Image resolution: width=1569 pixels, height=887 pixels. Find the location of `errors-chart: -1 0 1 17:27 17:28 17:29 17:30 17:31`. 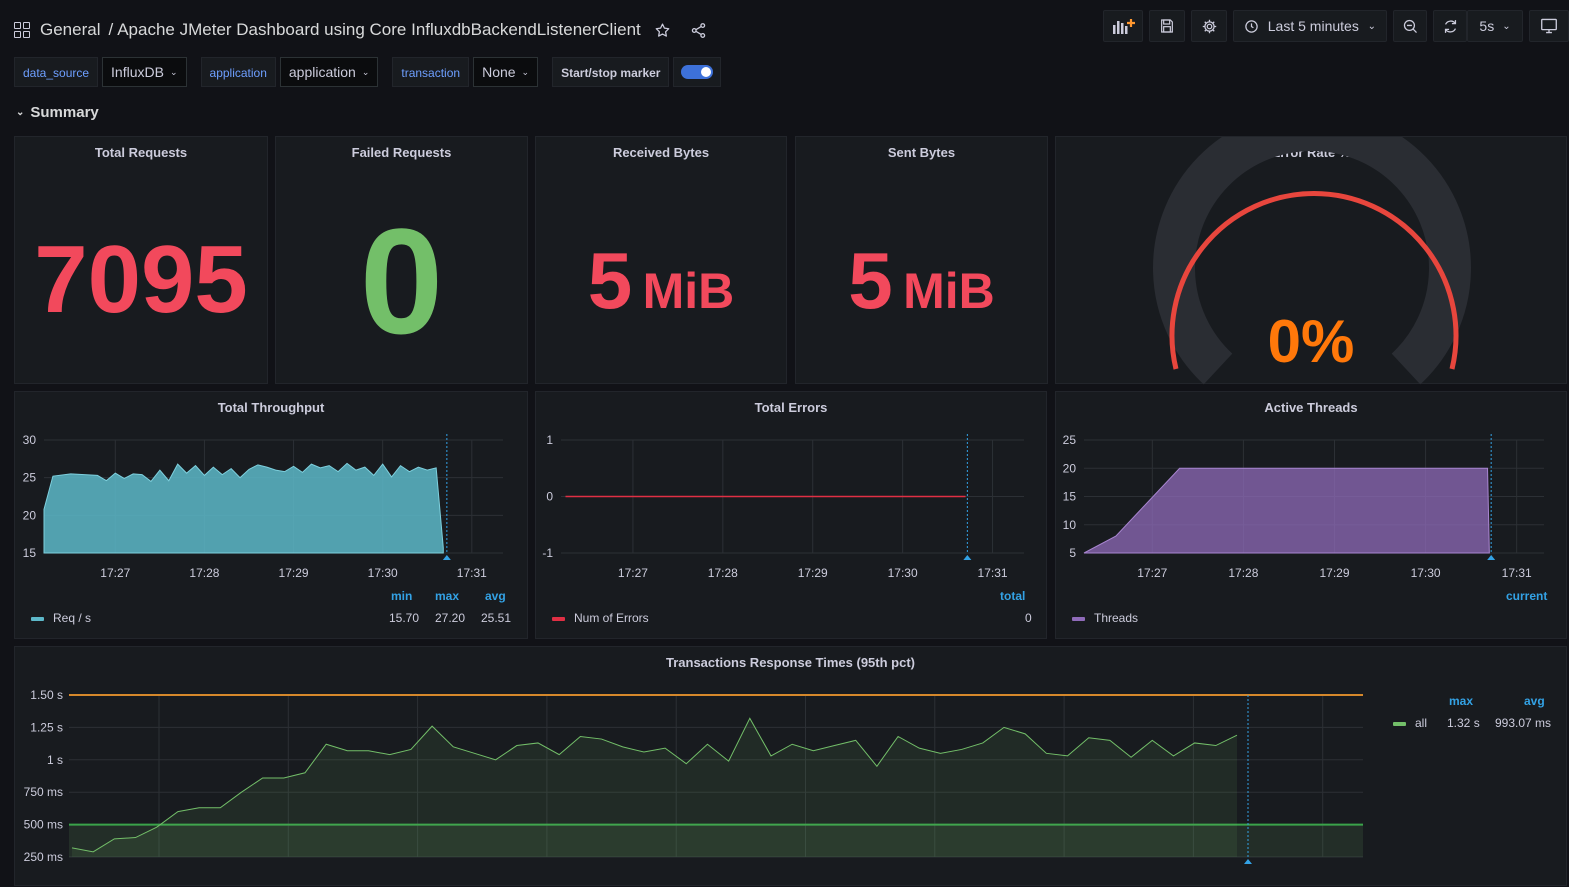

errors-chart: -1 0 1 17:27 17:28 17:29 17:30 17:31 is located at coordinates (783, 506).